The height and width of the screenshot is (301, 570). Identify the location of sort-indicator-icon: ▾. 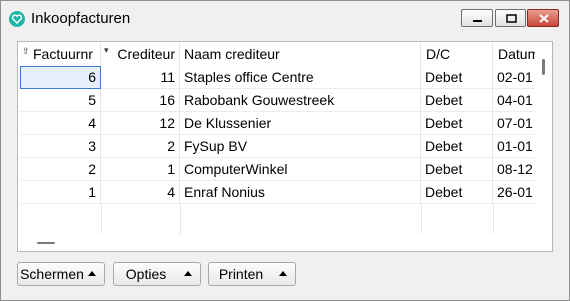
(106, 50).